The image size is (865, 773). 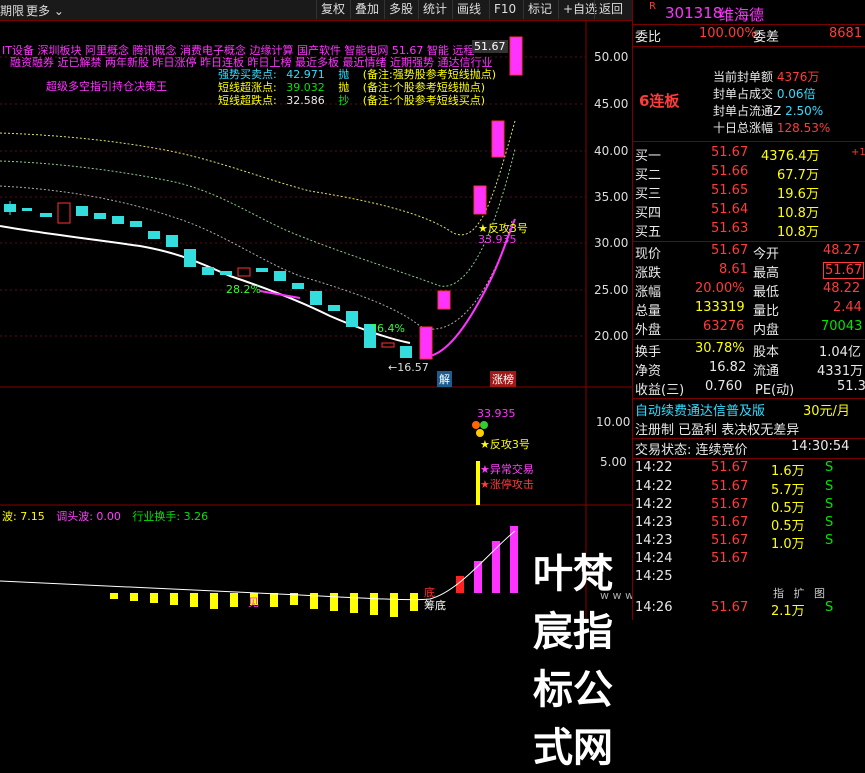 I want to click on toolbar-button-biaoji: 标记, so click(x=539, y=9).